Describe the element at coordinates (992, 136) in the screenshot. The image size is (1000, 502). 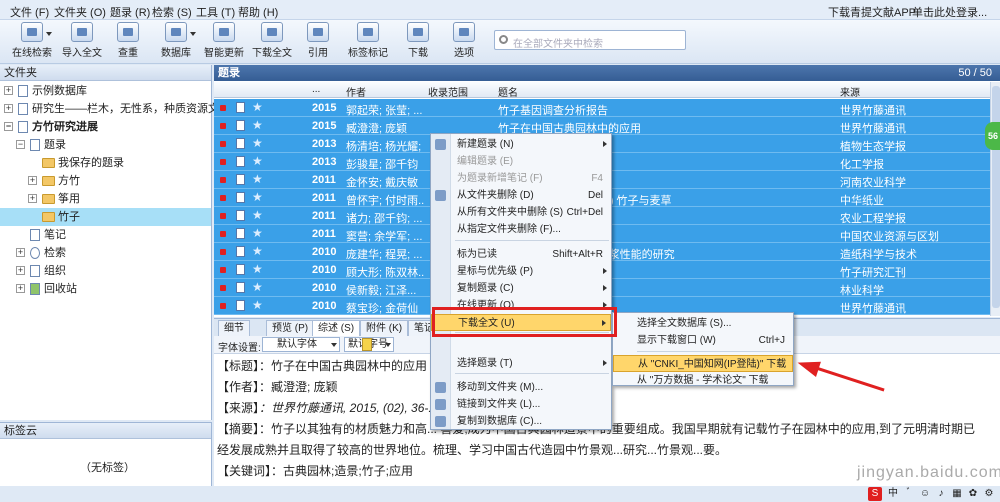
I see `side-badge: 56` at that location.